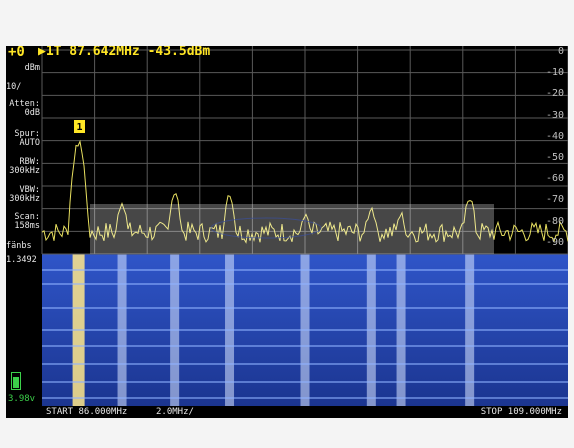 The height and width of the screenshot is (448, 574). What do you see at coordinates (23, 167) in the screenshot?
I see `rbw-setting: RBW: 300kHz` at bounding box center [23, 167].